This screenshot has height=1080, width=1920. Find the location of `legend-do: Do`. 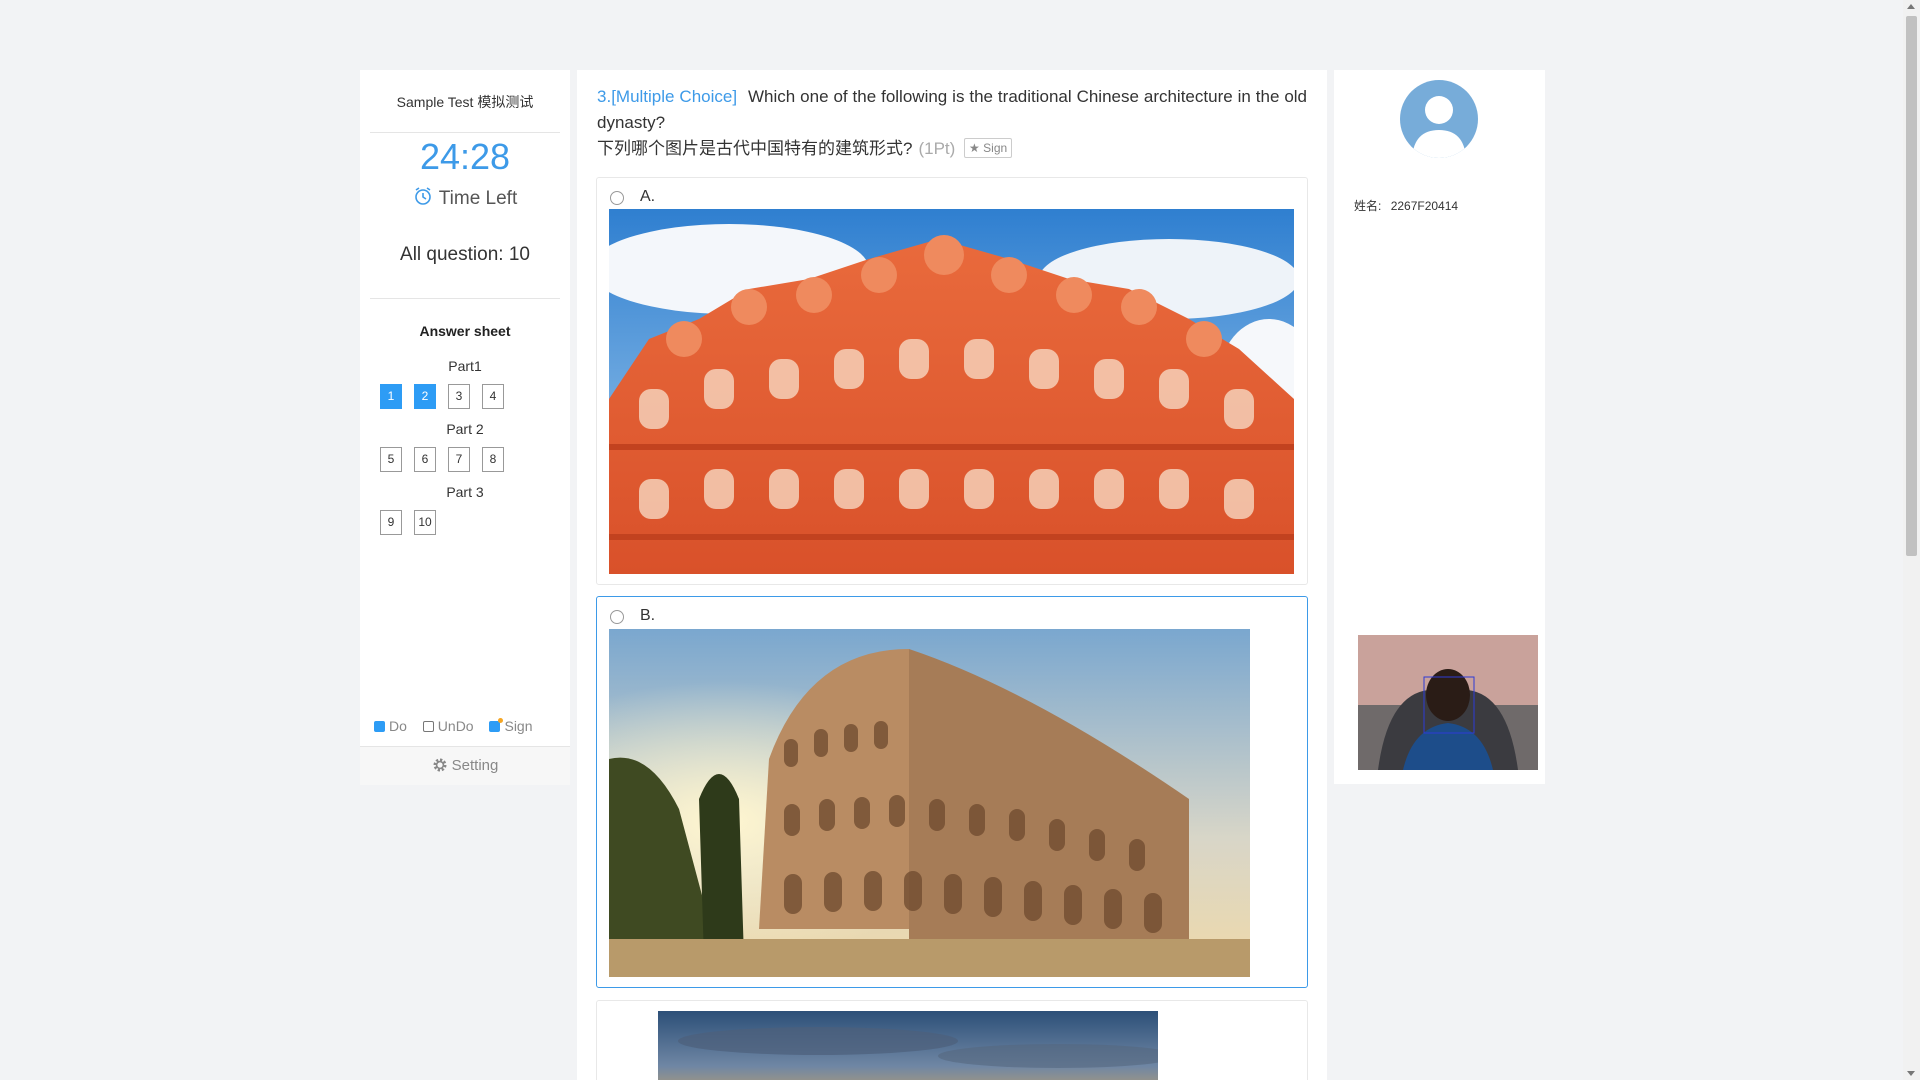

legend-do: Do is located at coordinates (390, 726).